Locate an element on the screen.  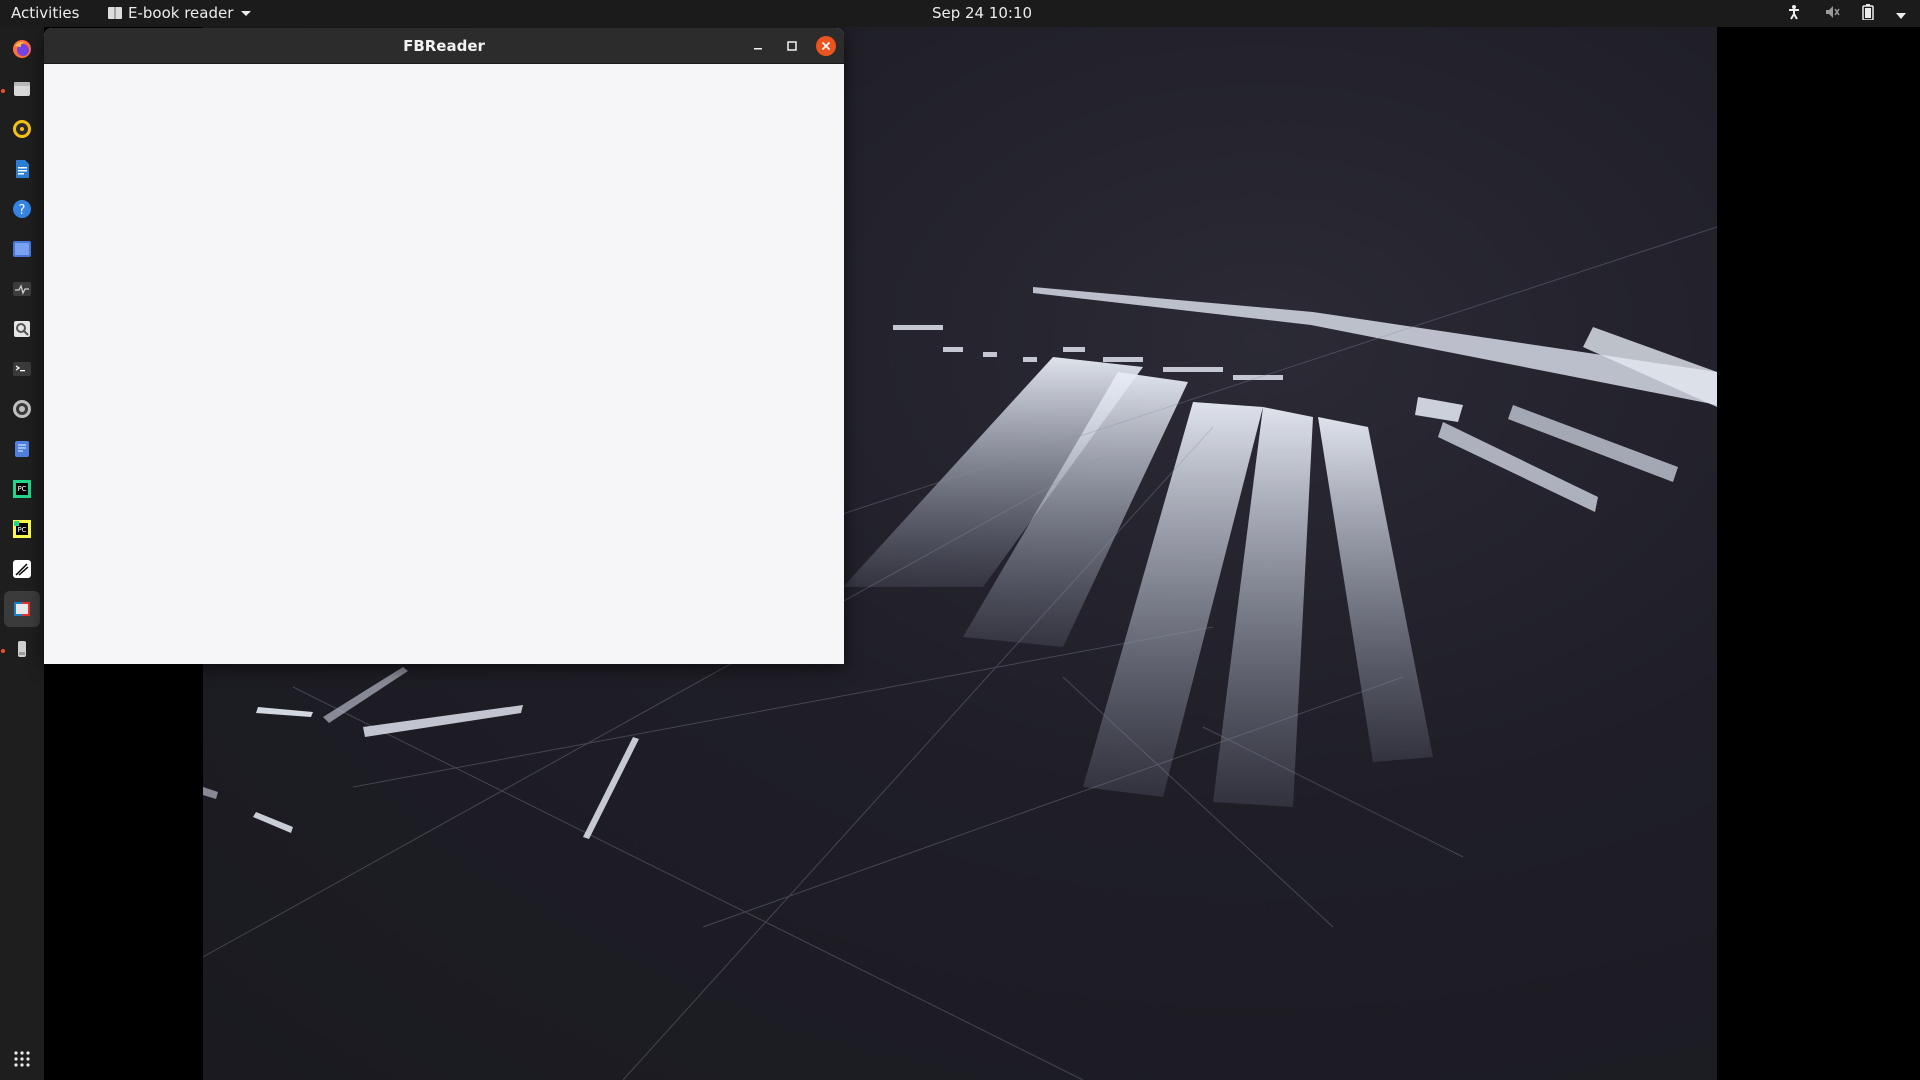
dock-item-fbreader is located at coordinates (22, 609).